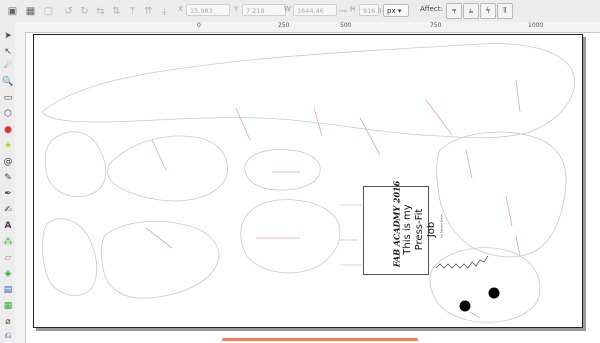  What do you see at coordinates (485, 285) in the screenshot?
I see `face-piece` at bounding box center [485, 285].